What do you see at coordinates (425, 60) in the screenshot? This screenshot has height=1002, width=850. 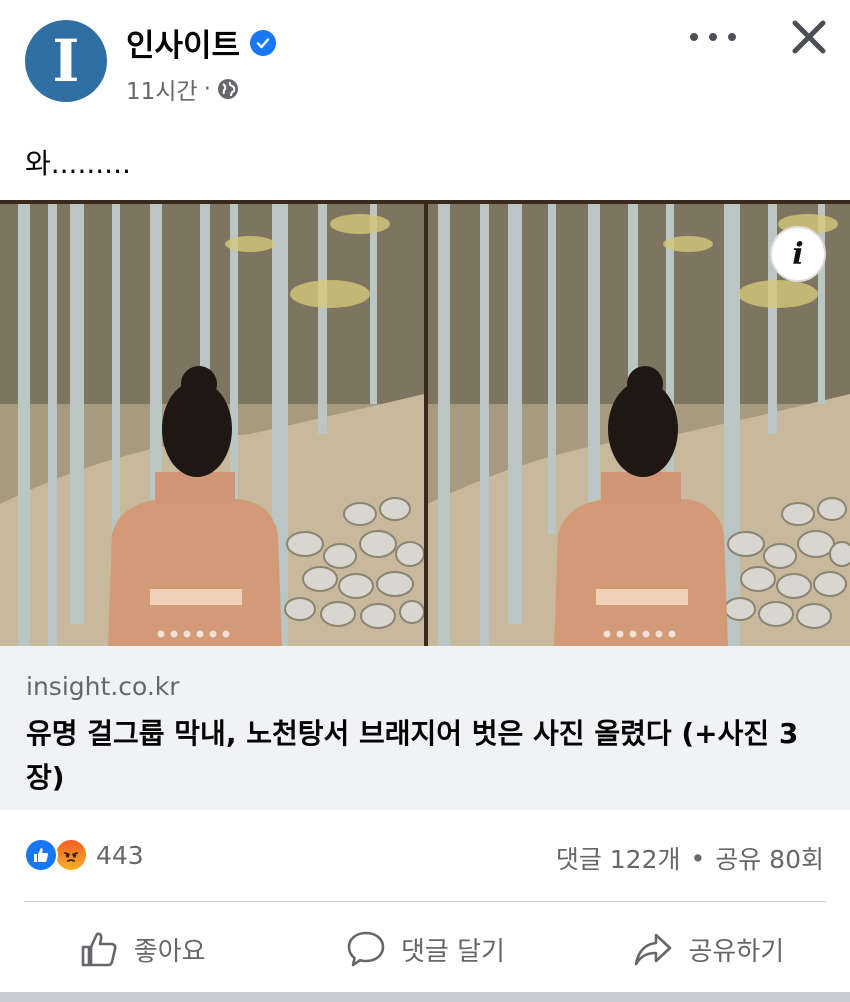 I see `post-header: I 인사이트 11시간 ·` at bounding box center [425, 60].